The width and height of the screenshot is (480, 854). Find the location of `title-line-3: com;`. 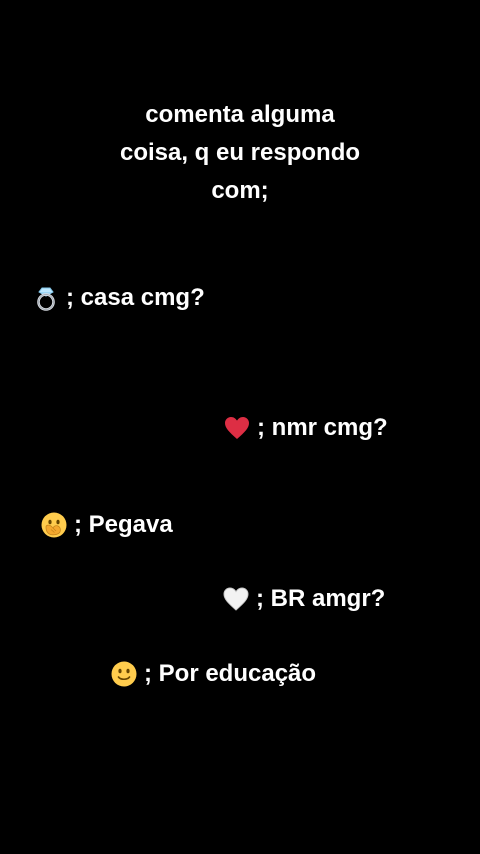

title-line-3: com; is located at coordinates (240, 190).